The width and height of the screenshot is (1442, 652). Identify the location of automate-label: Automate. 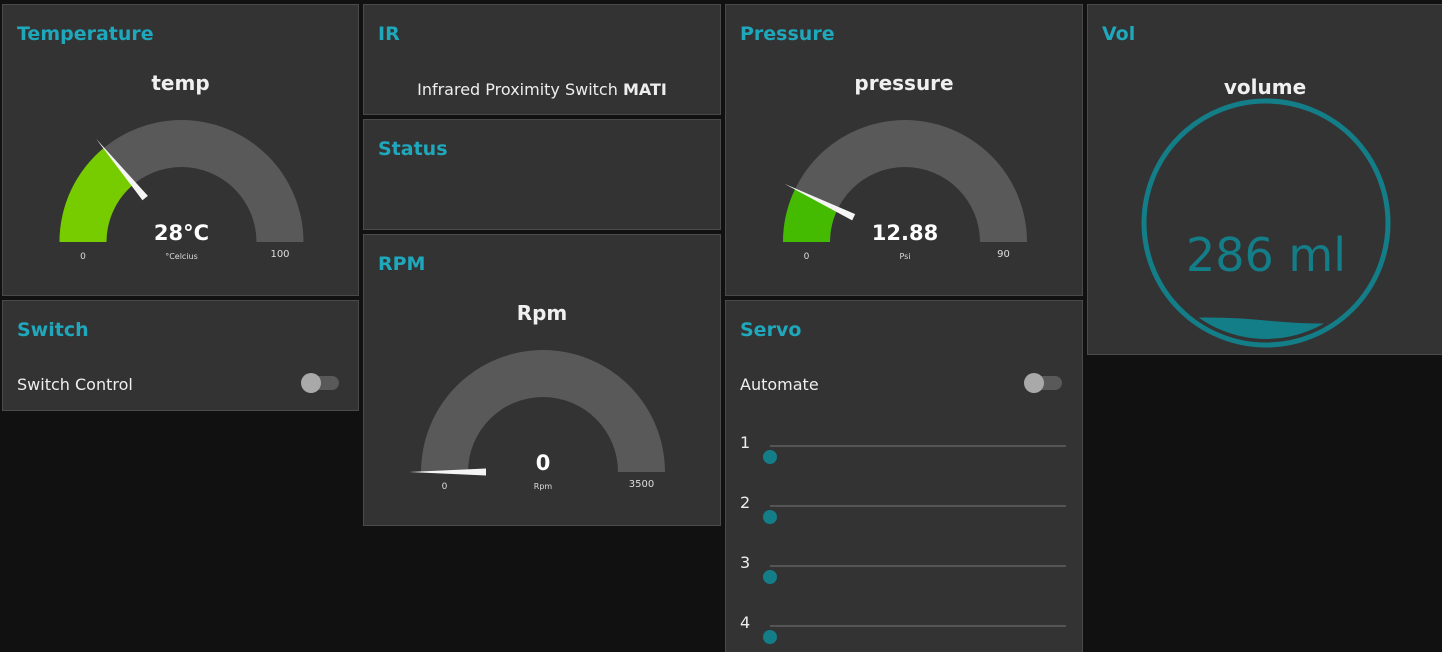
(779, 384).